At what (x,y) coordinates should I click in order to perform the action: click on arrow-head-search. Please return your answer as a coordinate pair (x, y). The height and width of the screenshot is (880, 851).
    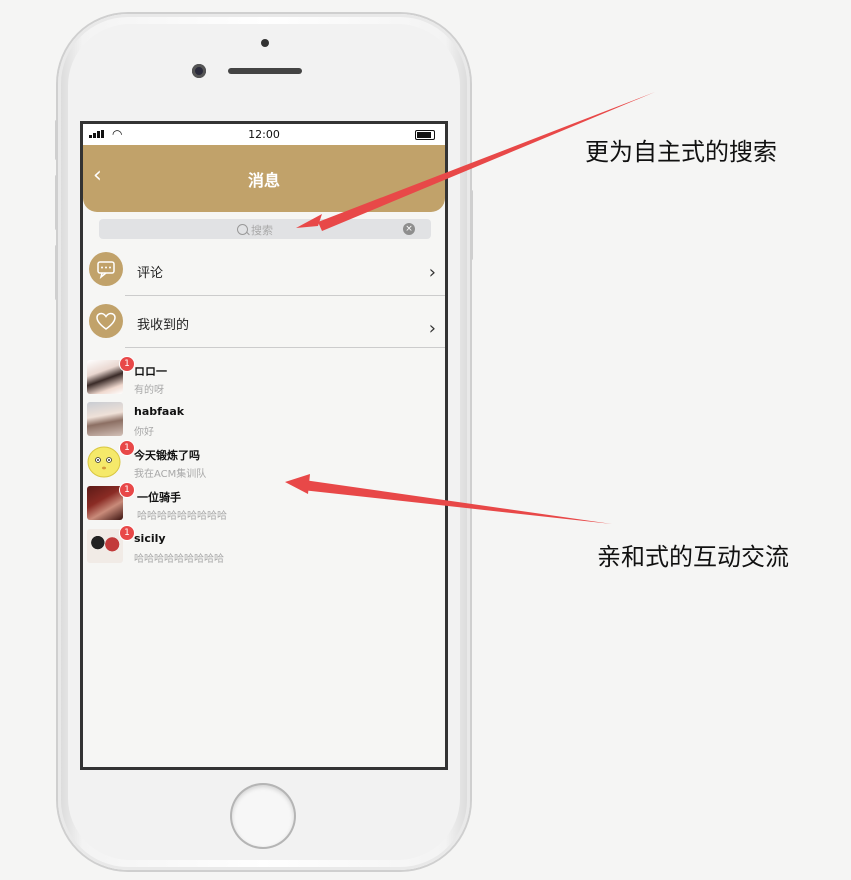
    Looking at the image, I should click on (309, 221).